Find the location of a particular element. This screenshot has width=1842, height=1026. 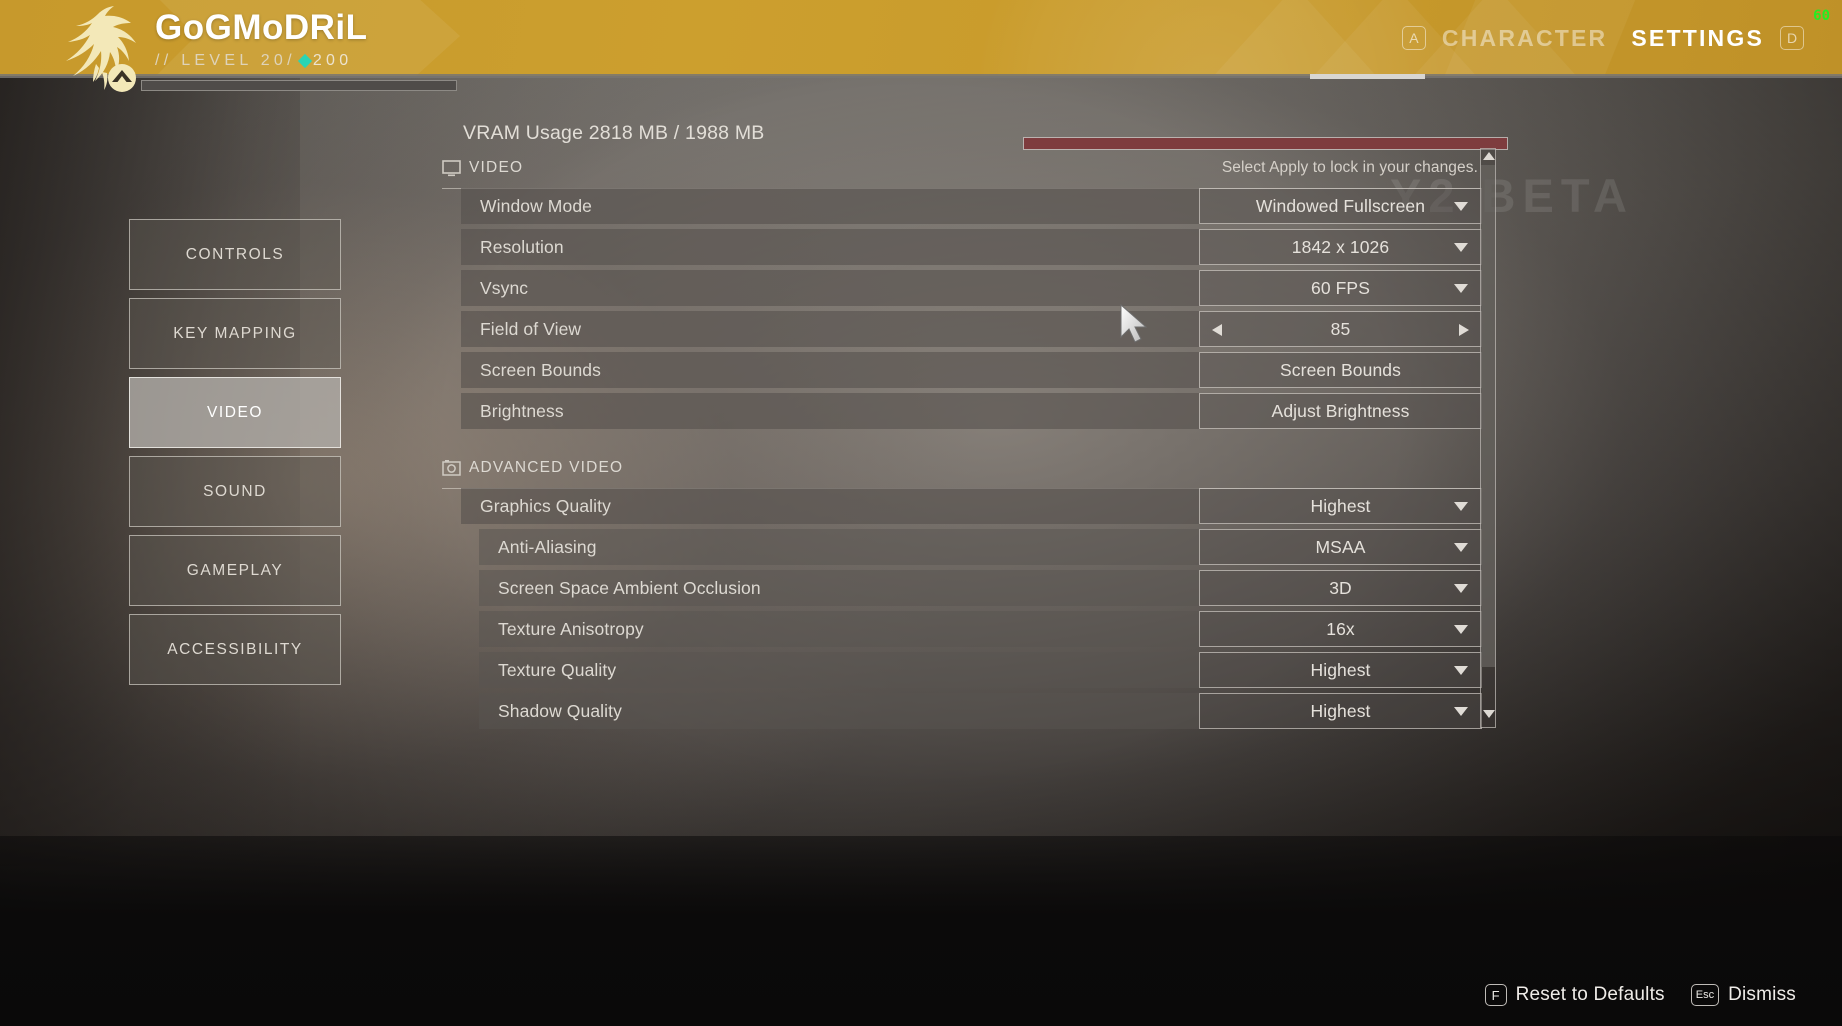

nav-item-character: A CHARACTER is located at coordinates (1504, 38).